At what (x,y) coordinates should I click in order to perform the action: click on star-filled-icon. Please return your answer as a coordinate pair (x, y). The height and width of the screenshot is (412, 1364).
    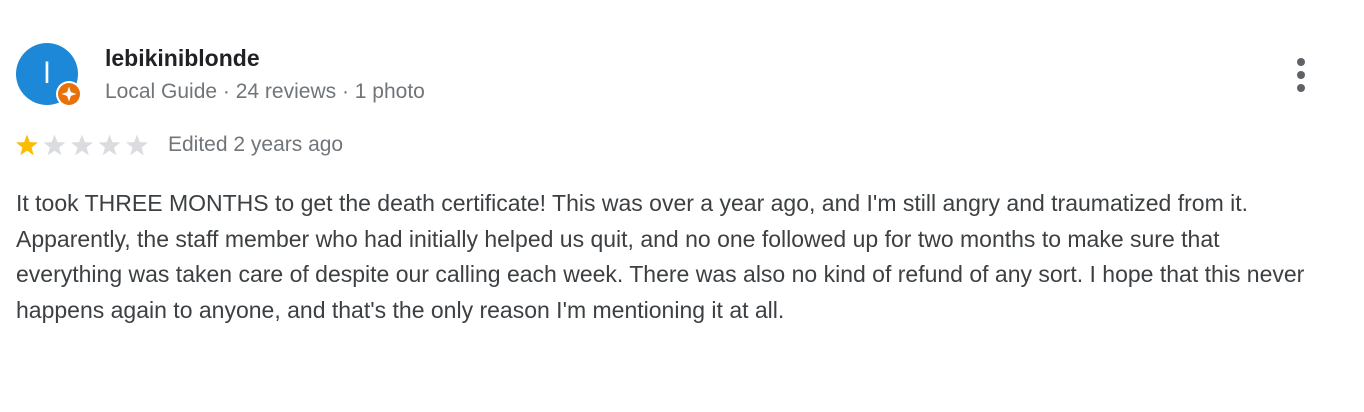
    Looking at the image, I should click on (27, 145).